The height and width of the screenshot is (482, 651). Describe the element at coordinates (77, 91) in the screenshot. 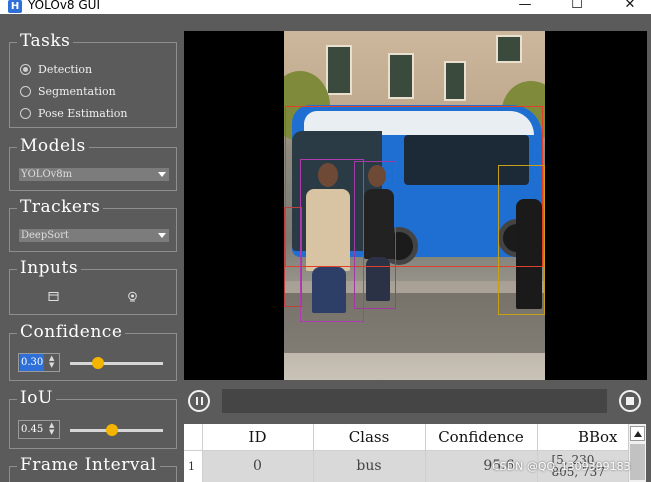

I see `task-label: Segmentation` at that location.